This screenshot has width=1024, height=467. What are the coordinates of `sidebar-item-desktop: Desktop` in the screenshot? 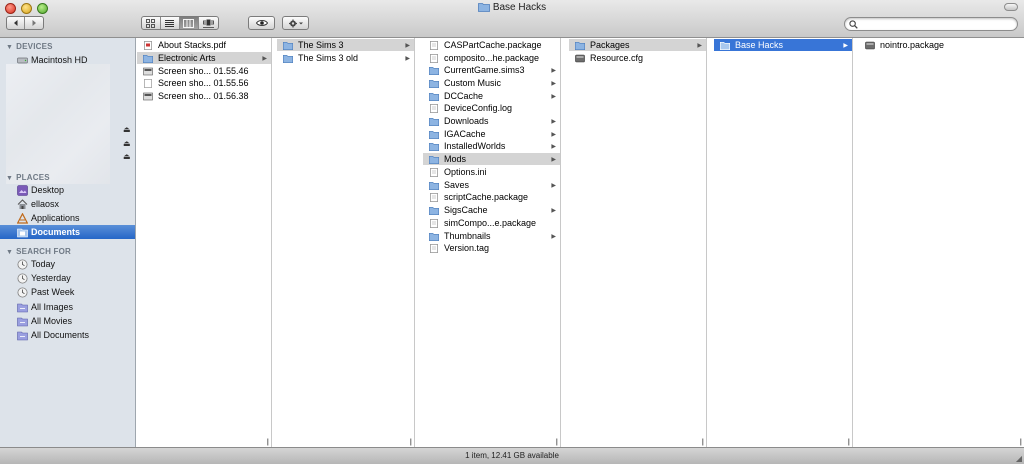 It's located at (67, 190).